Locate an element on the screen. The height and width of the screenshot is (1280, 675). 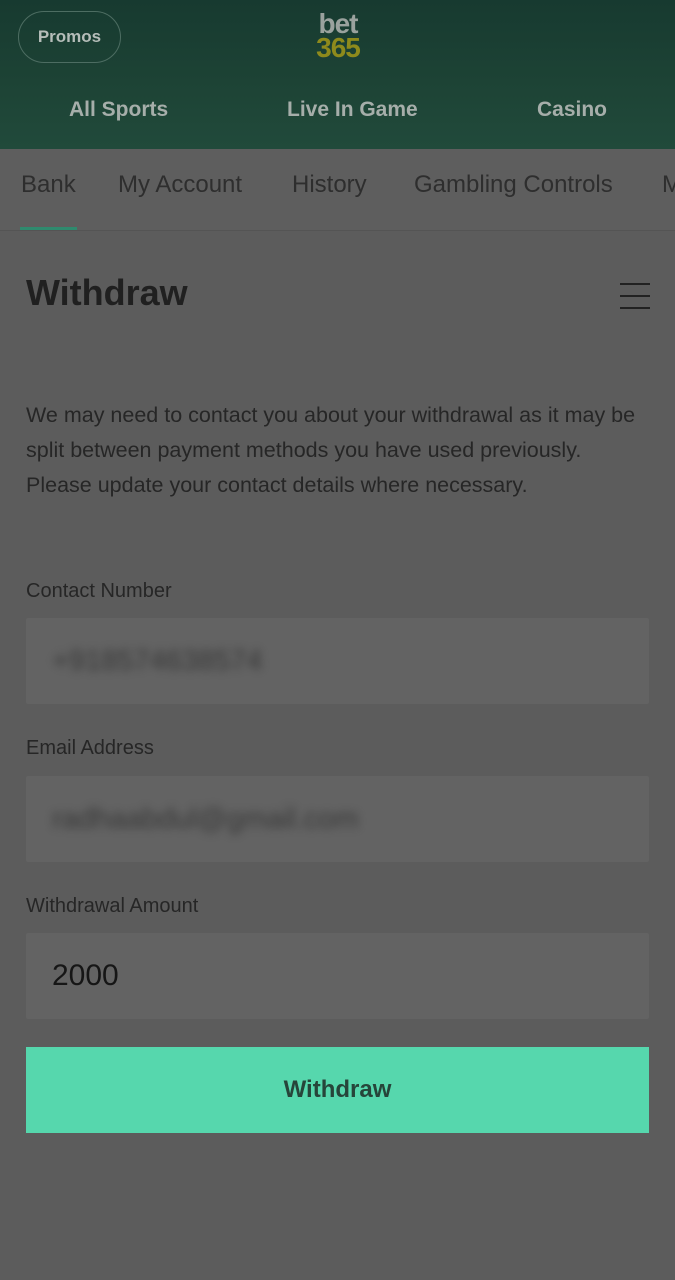
contact-number-value: +918574638574 is located at coordinates (157, 660).